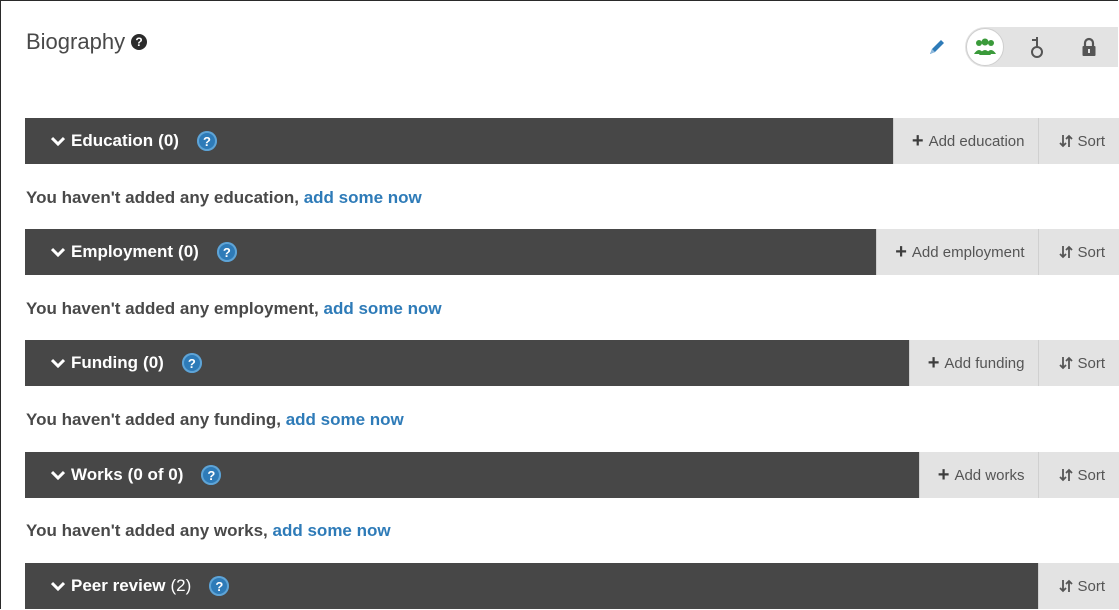 The width and height of the screenshot is (1119, 610). What do you see at coordinates (459, 141) in the screenshot?
I see `education-toggle: Education (0) ?` at bounding box center [459, 141].